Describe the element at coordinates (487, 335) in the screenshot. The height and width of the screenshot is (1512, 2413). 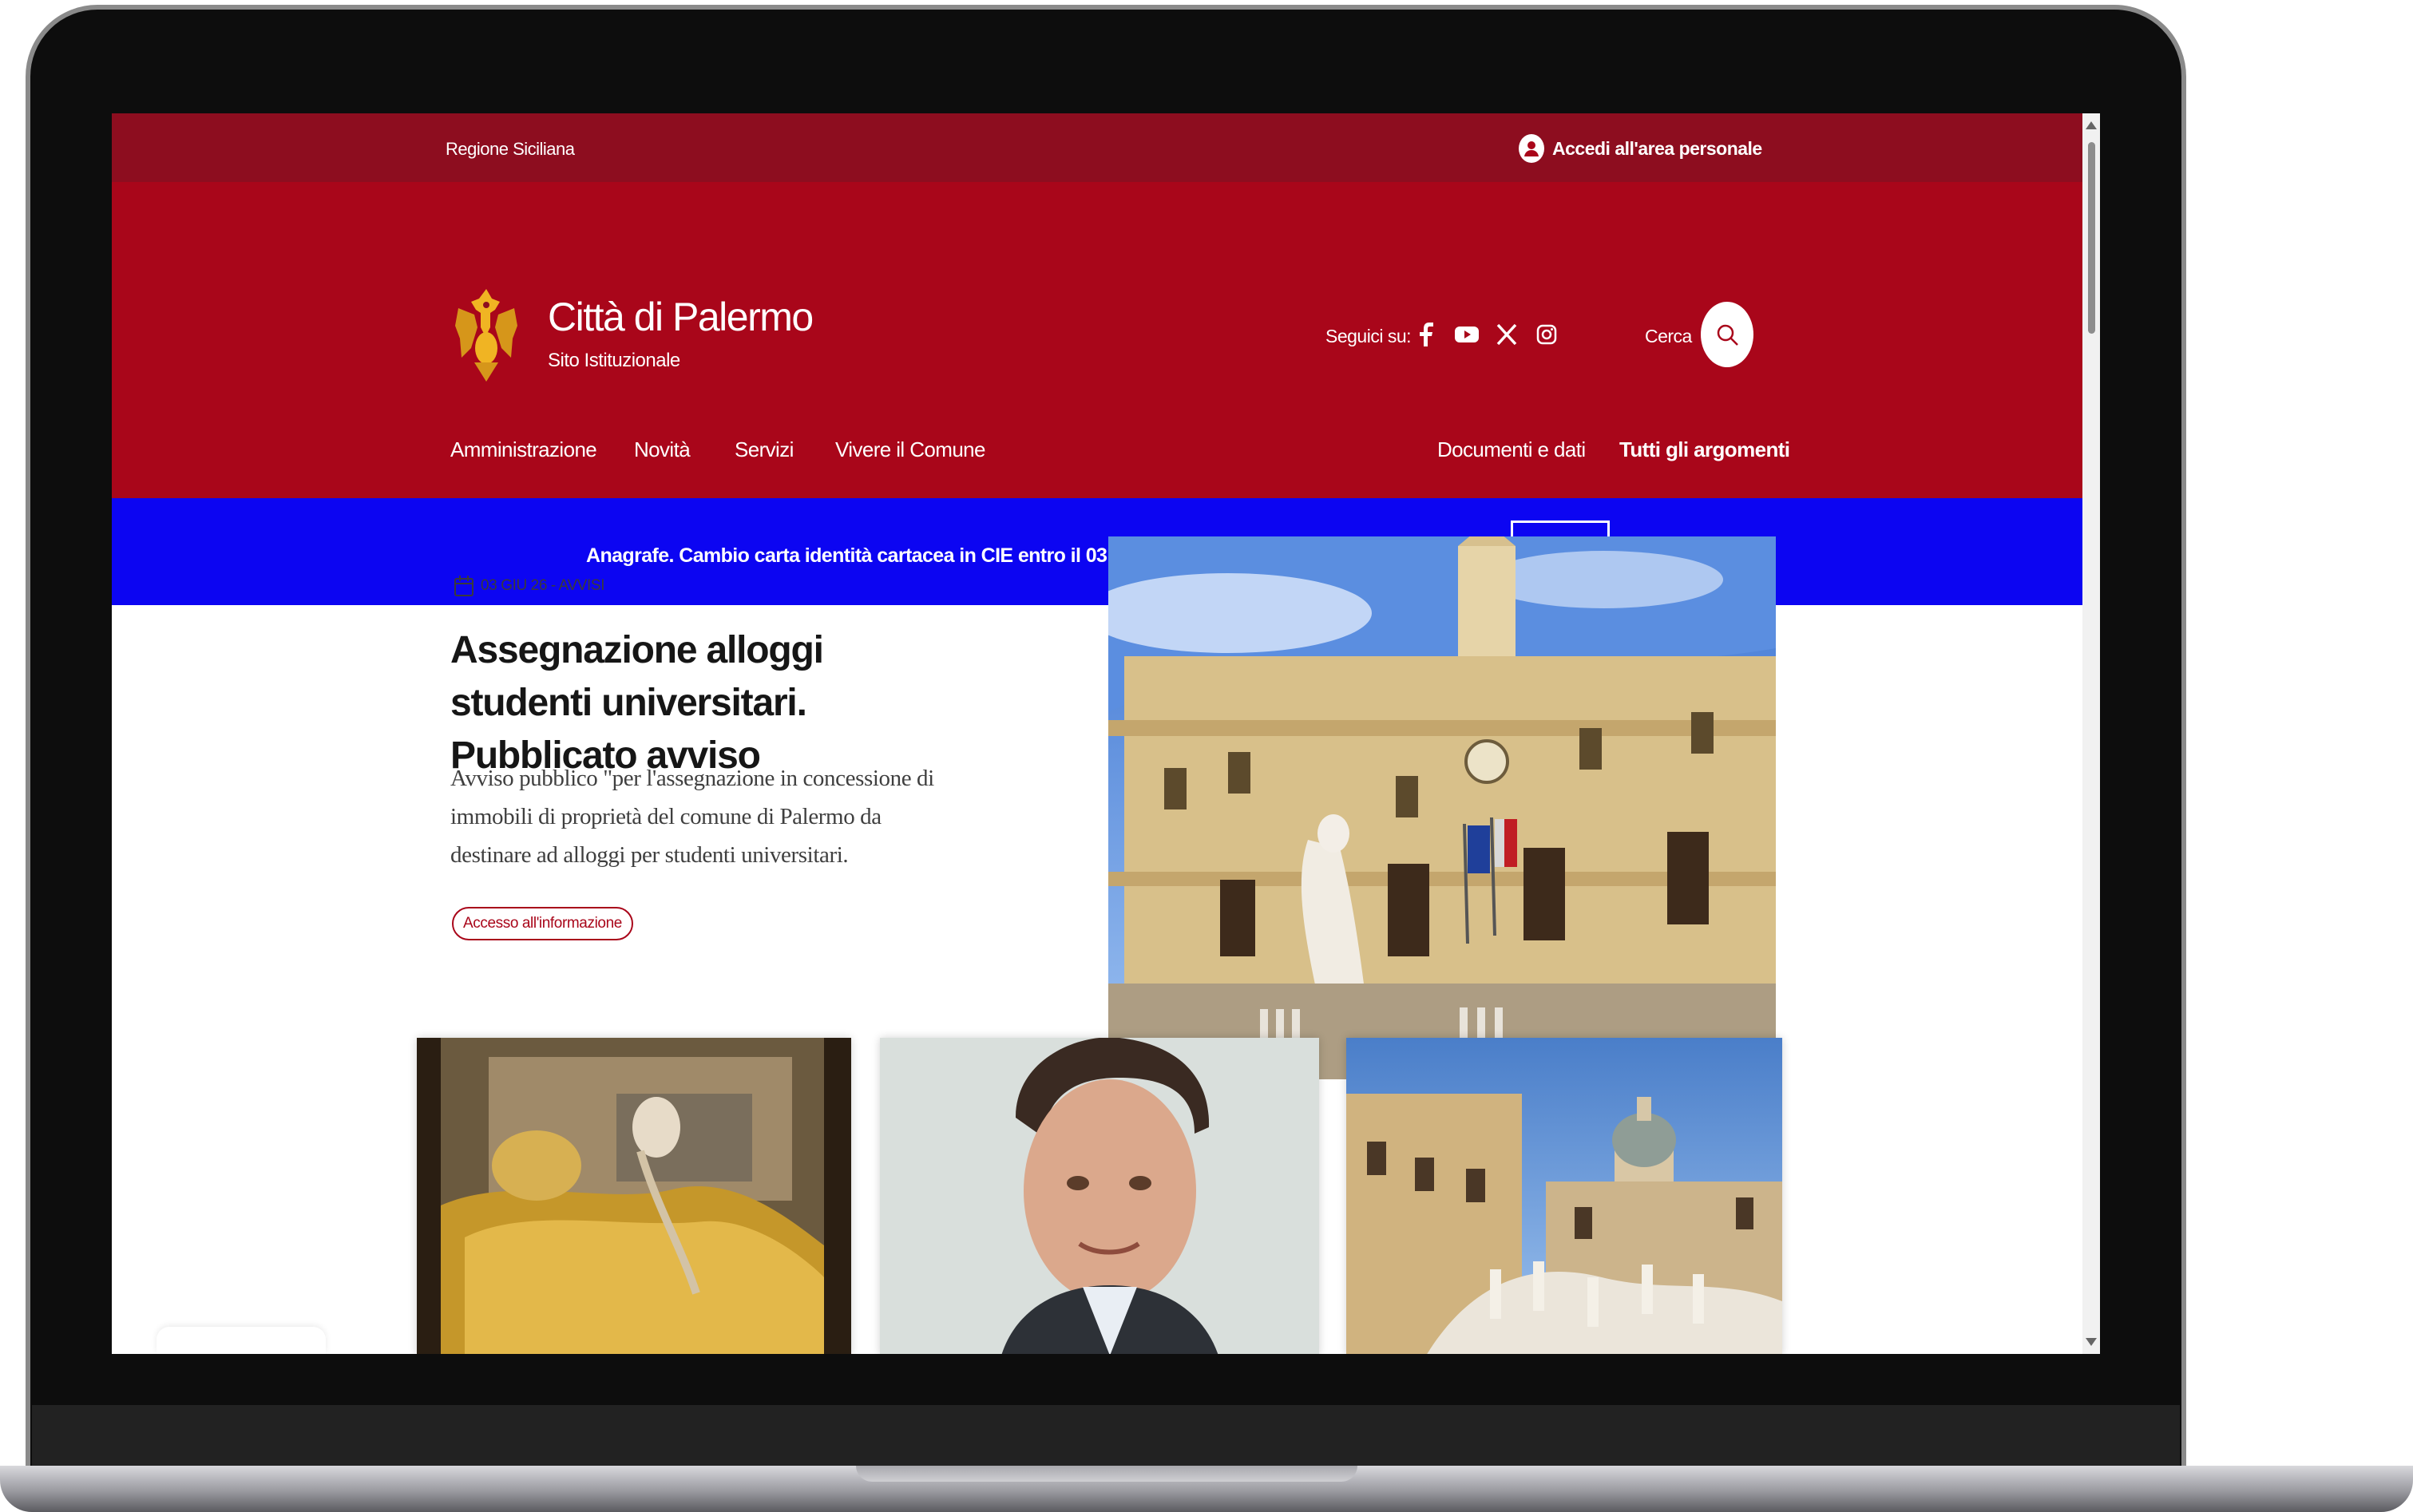
I see `palermo-eagle-logo` at that location.